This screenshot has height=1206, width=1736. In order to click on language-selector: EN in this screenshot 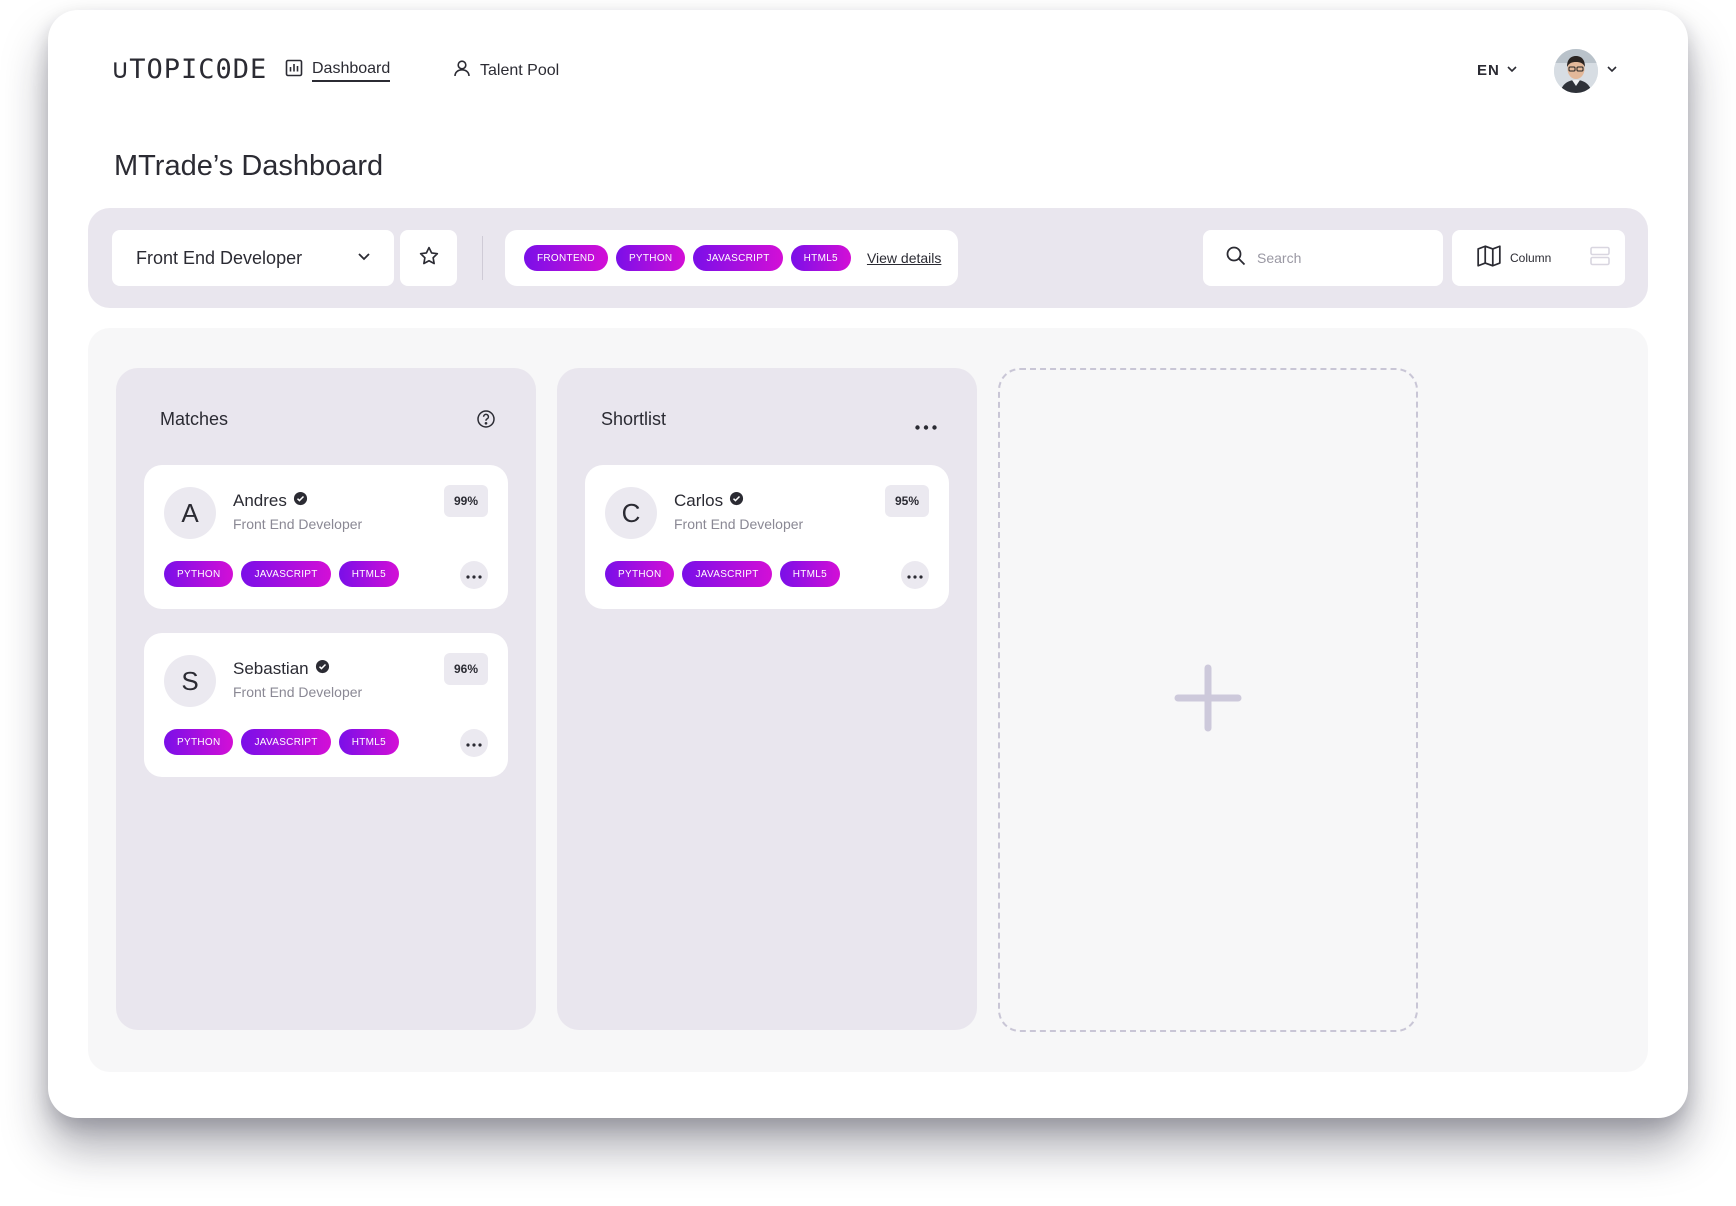, I will do `click(1497, 70)`.